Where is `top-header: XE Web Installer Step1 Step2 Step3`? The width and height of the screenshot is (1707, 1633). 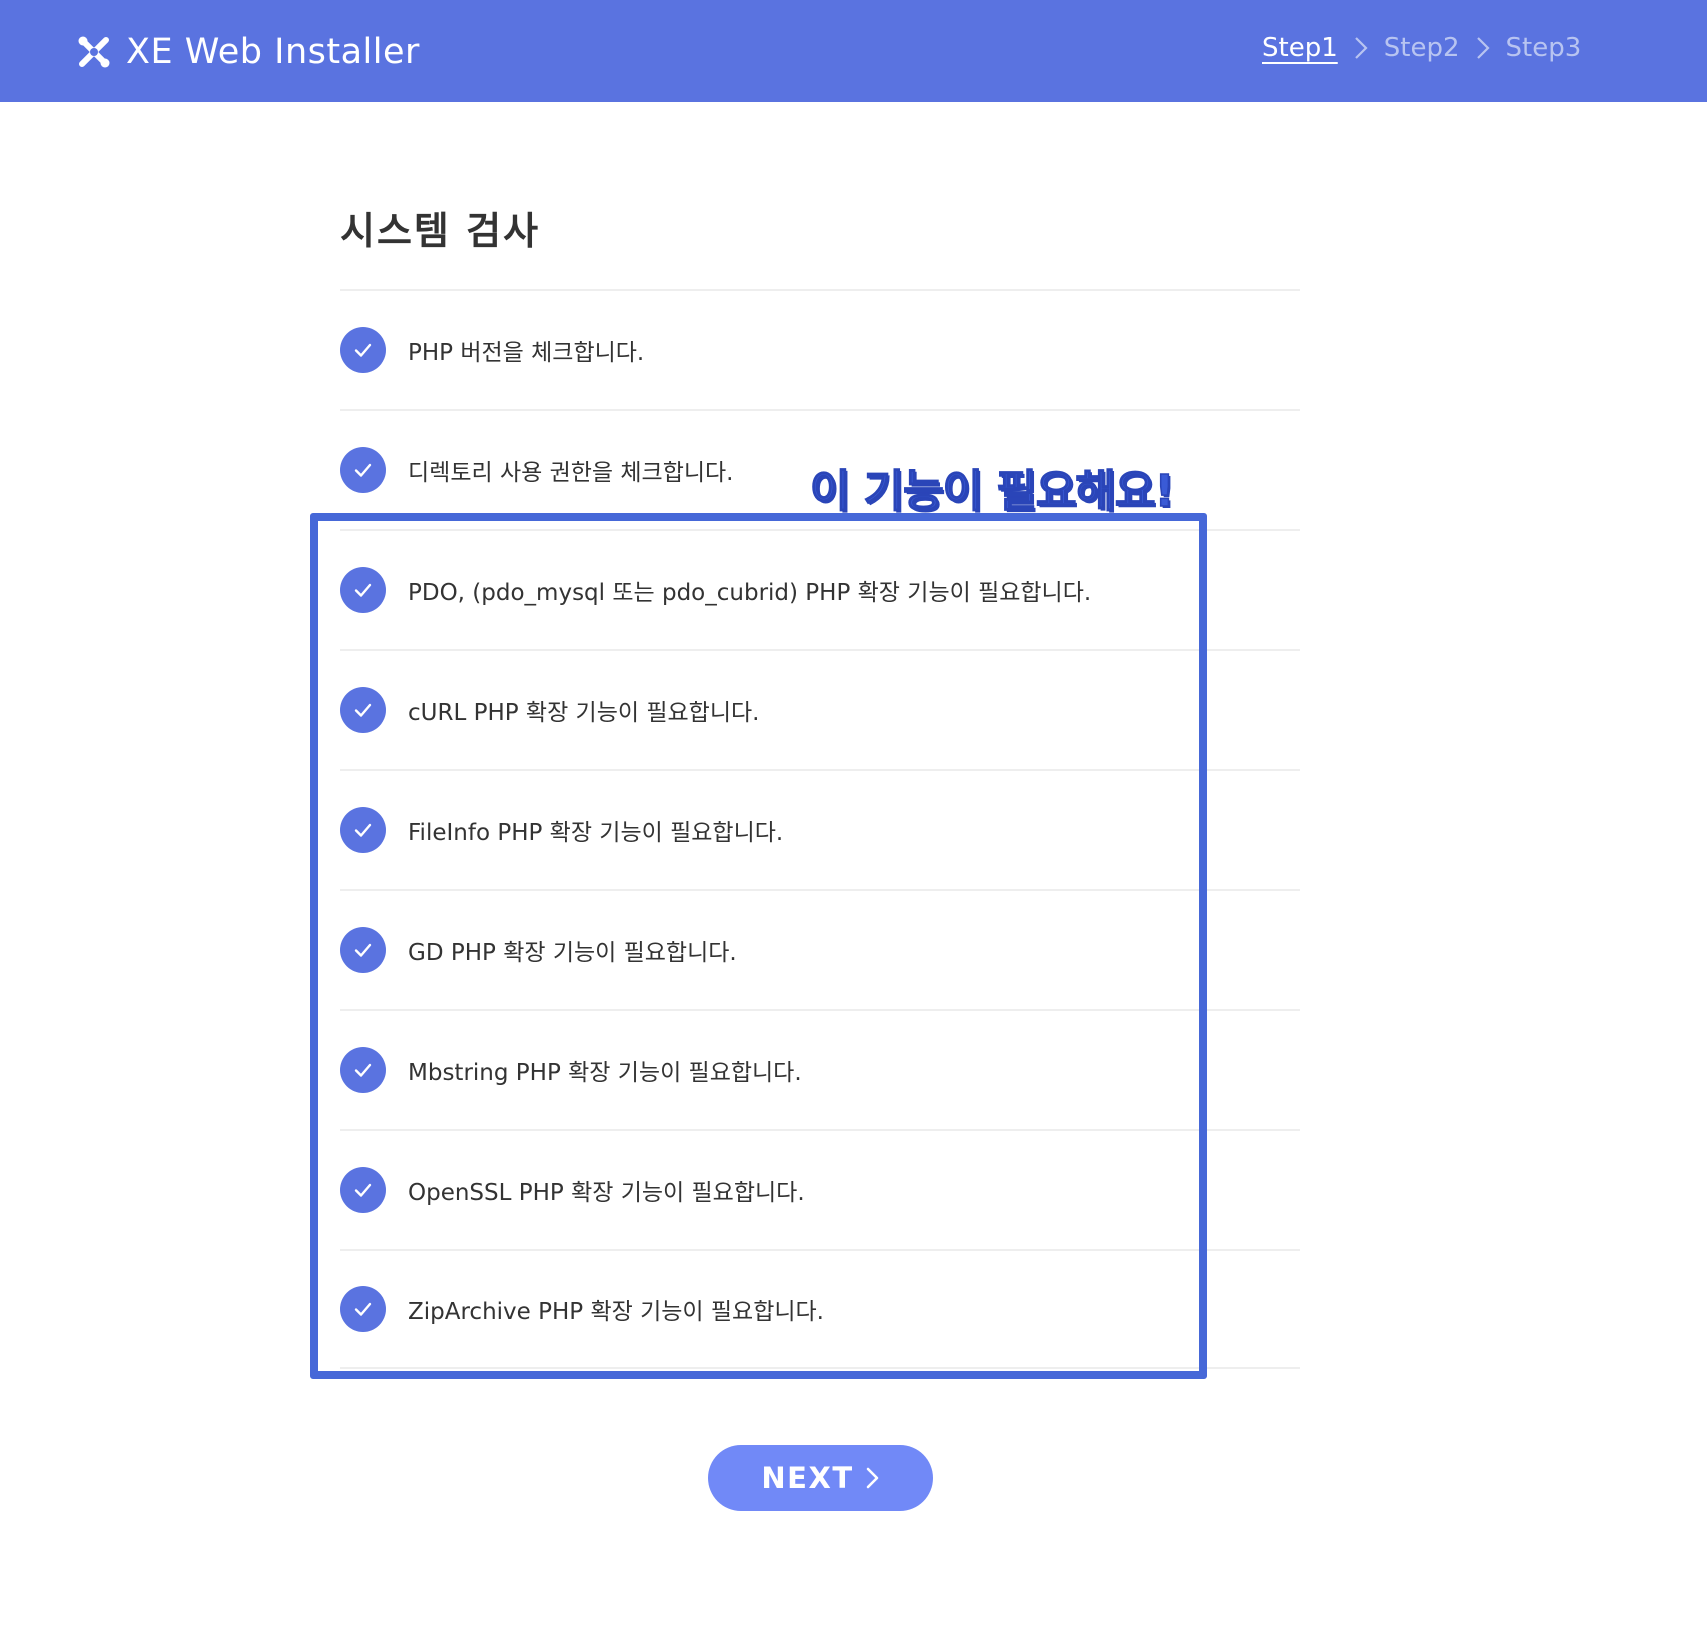 top-header: XE Web Installer Step1 Step2 Step3 is located at coordinates (853, 51).